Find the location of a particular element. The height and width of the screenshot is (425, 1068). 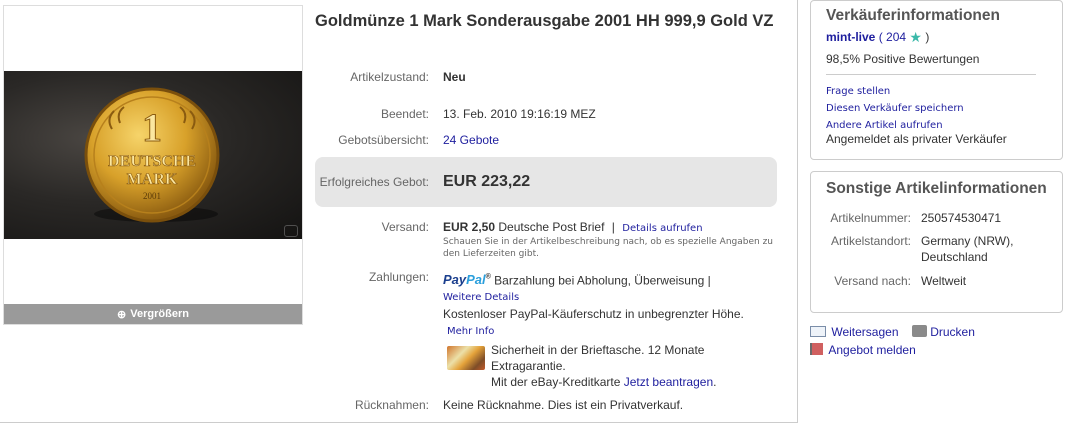

paypal-logo: PayPal® is located at coordinates (467, 279).